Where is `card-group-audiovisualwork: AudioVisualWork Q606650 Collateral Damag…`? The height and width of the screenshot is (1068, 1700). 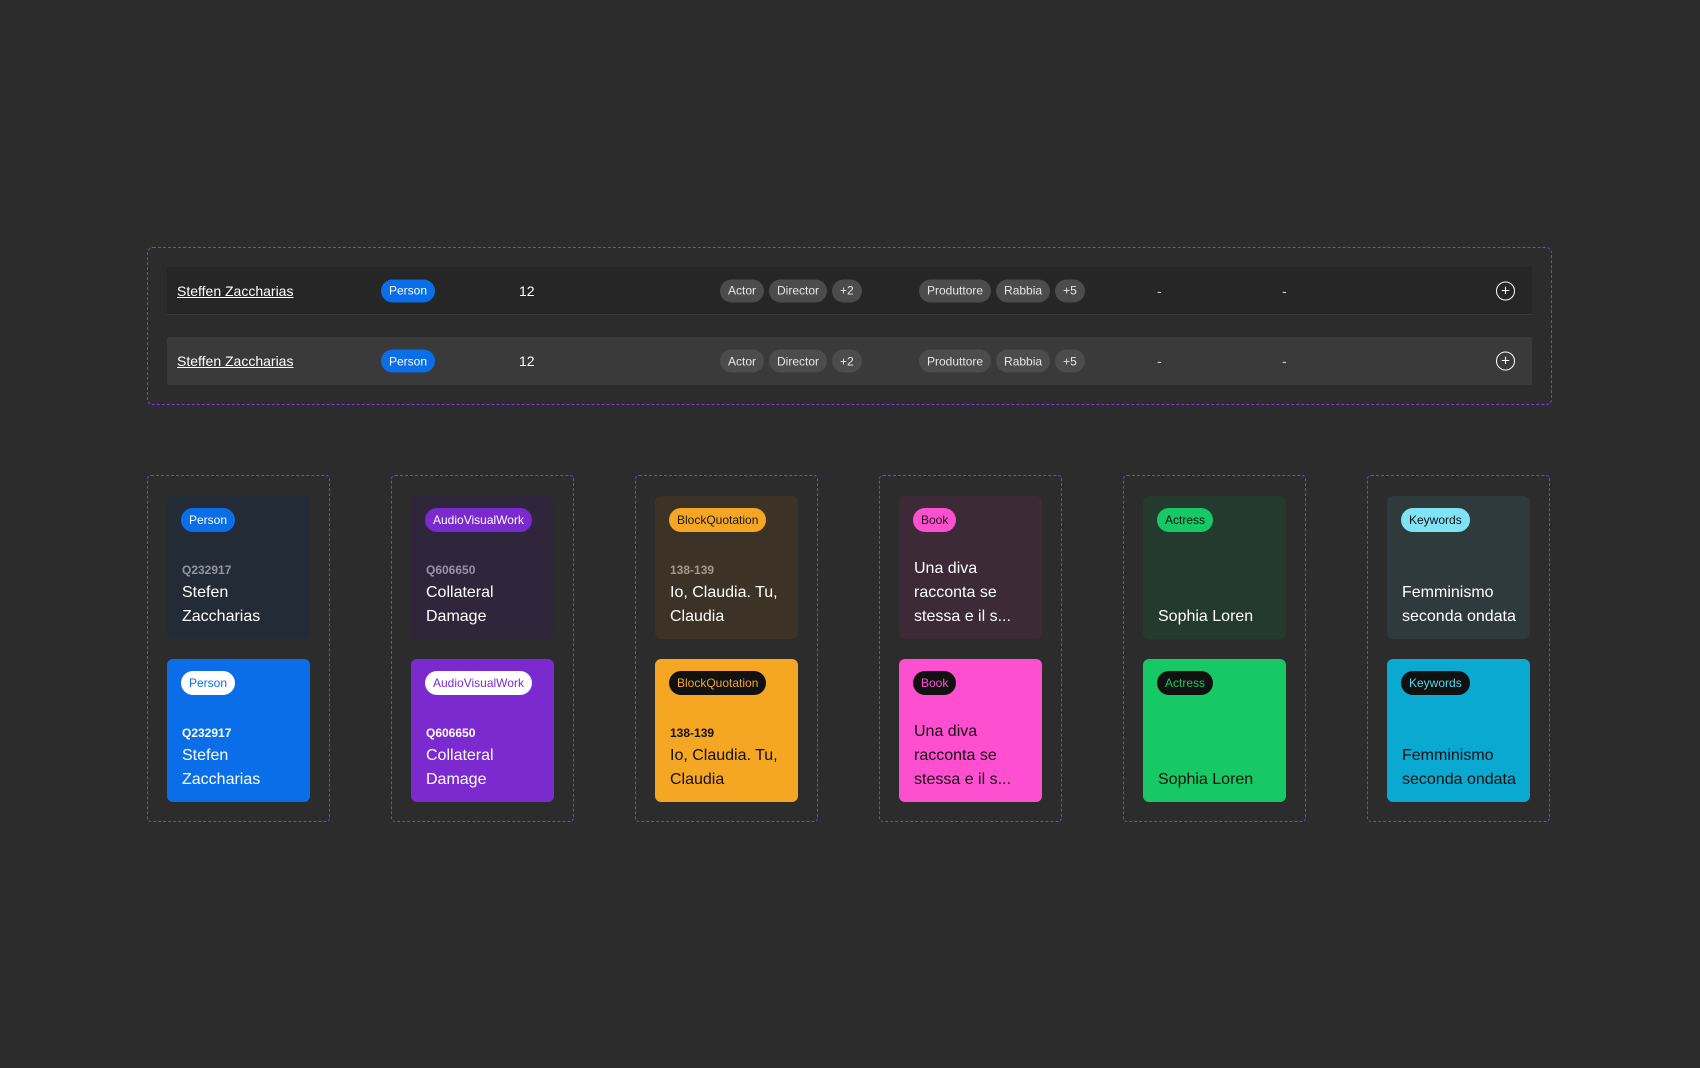
card-group-audiovisualwork: AudioVisualWork Q606650 Collateral Damag… is located at coordinates (482, 648).